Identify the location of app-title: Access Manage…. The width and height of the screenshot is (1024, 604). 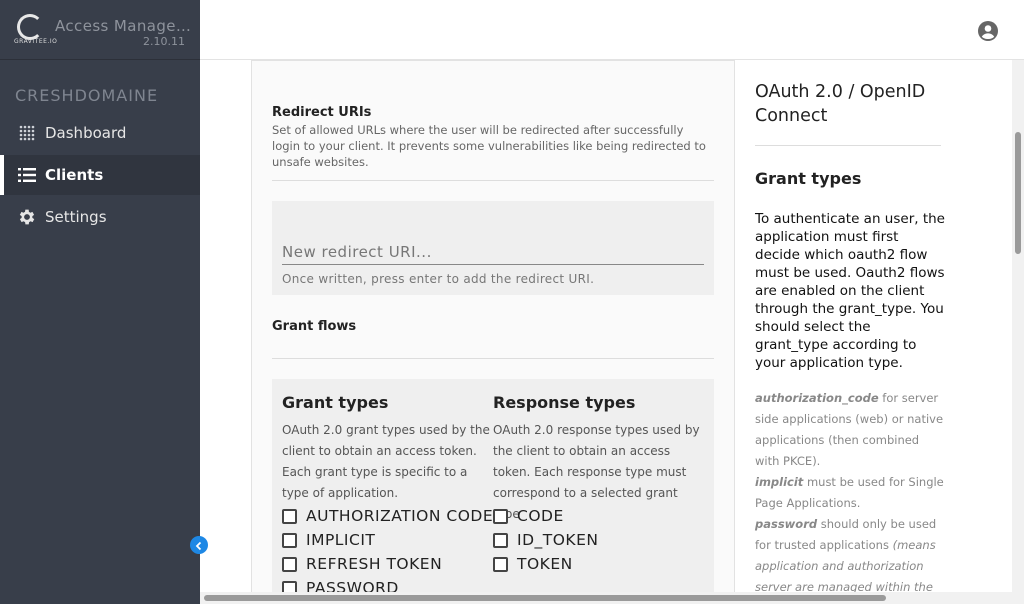
(123, 26).